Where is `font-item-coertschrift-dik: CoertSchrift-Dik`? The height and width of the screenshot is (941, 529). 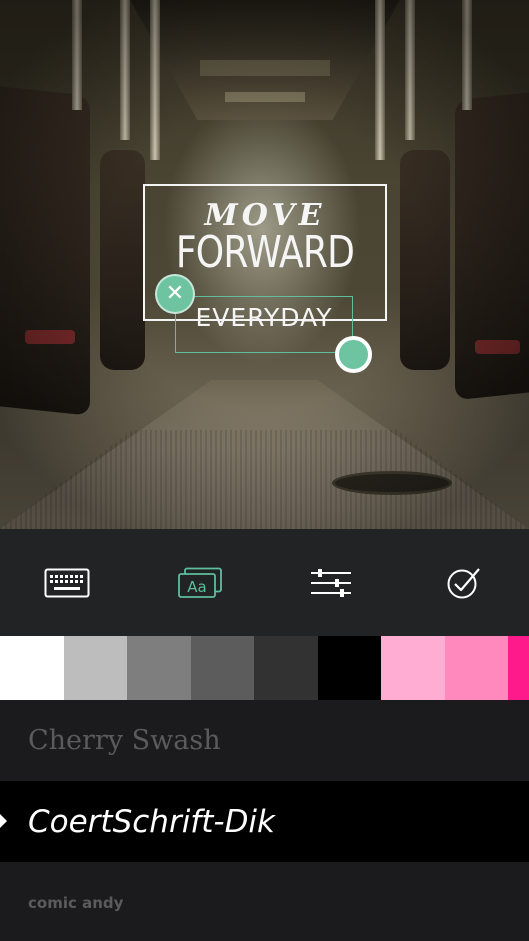
font-item-coertschrift-dik: CoertSchrift-Dik is located at coordinates (264, 821).